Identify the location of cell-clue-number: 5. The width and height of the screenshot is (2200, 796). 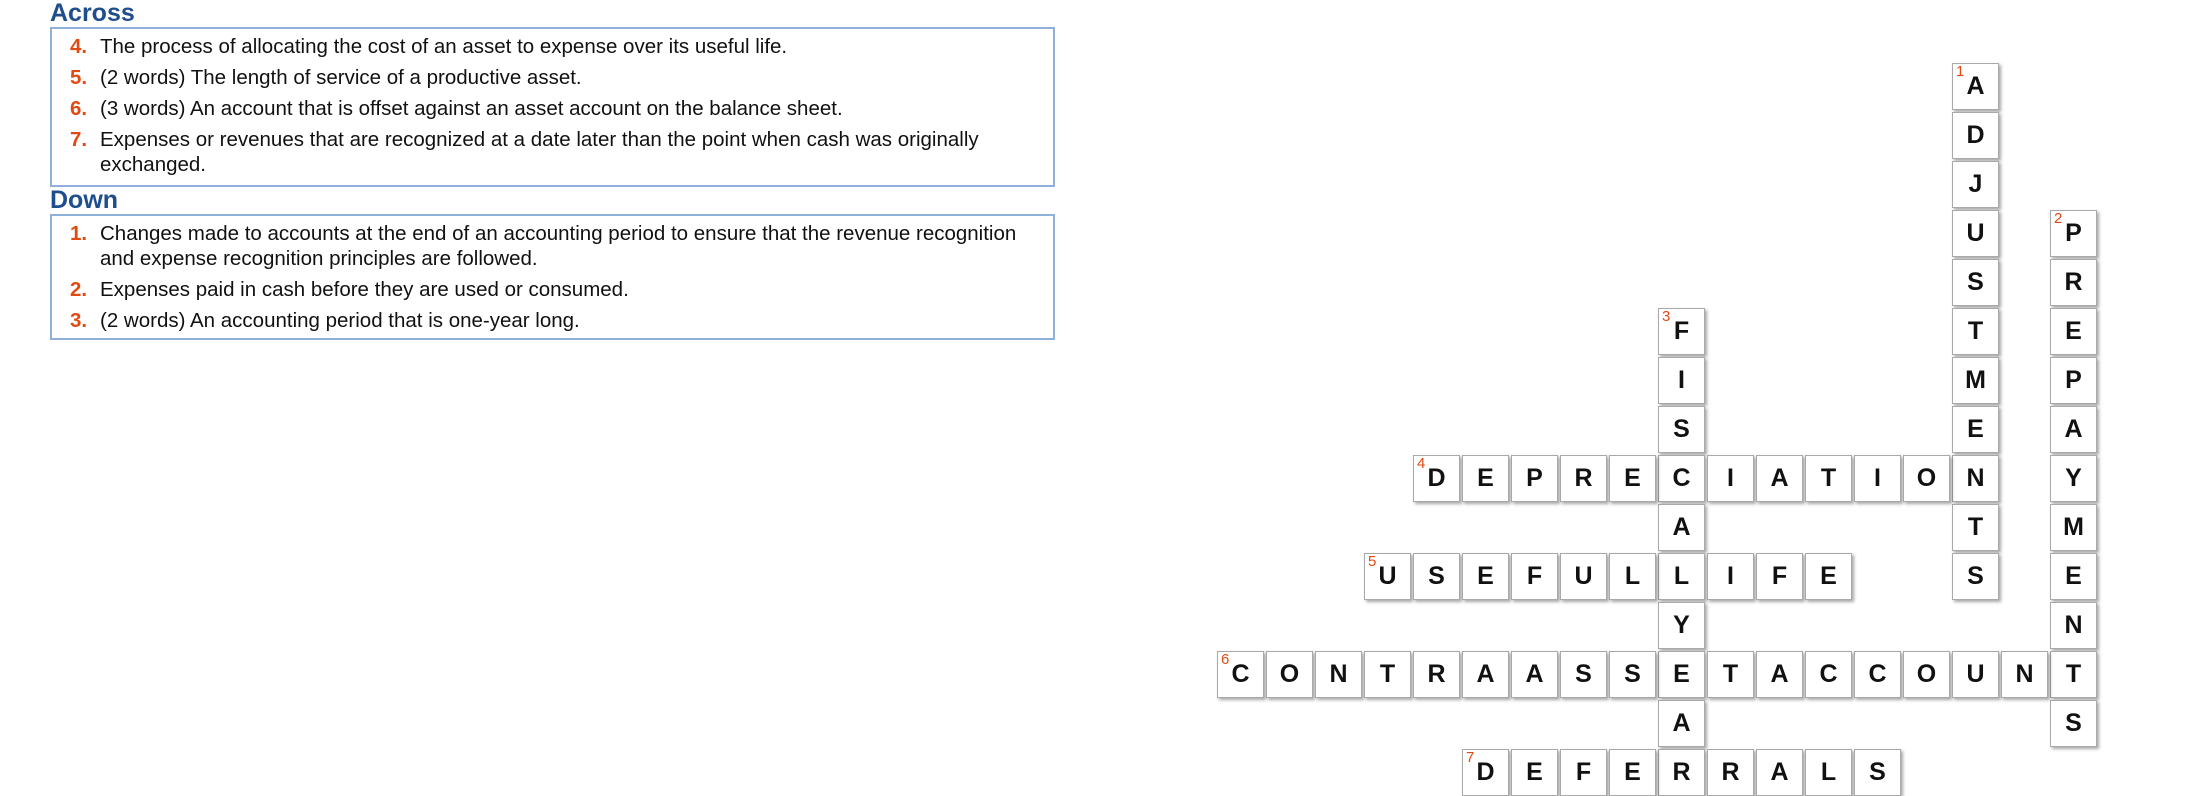
(1372, 561).